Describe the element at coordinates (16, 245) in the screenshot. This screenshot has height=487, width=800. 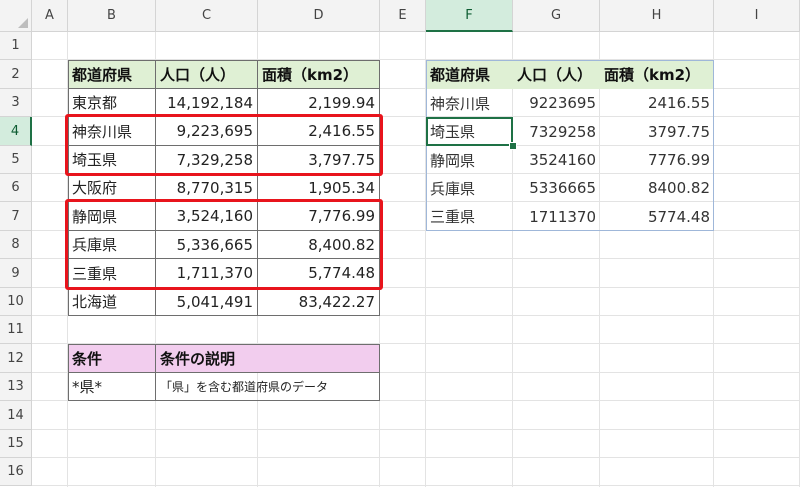
I see `row-header-8: 8` at that location.